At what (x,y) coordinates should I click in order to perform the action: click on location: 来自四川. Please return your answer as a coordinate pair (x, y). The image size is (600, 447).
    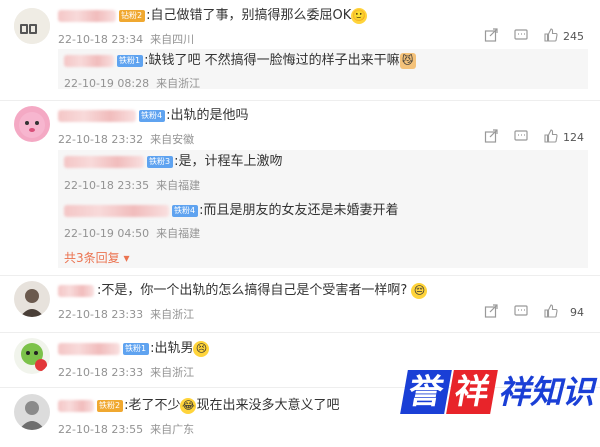
    Looking at the image, I should click on (172, 39).